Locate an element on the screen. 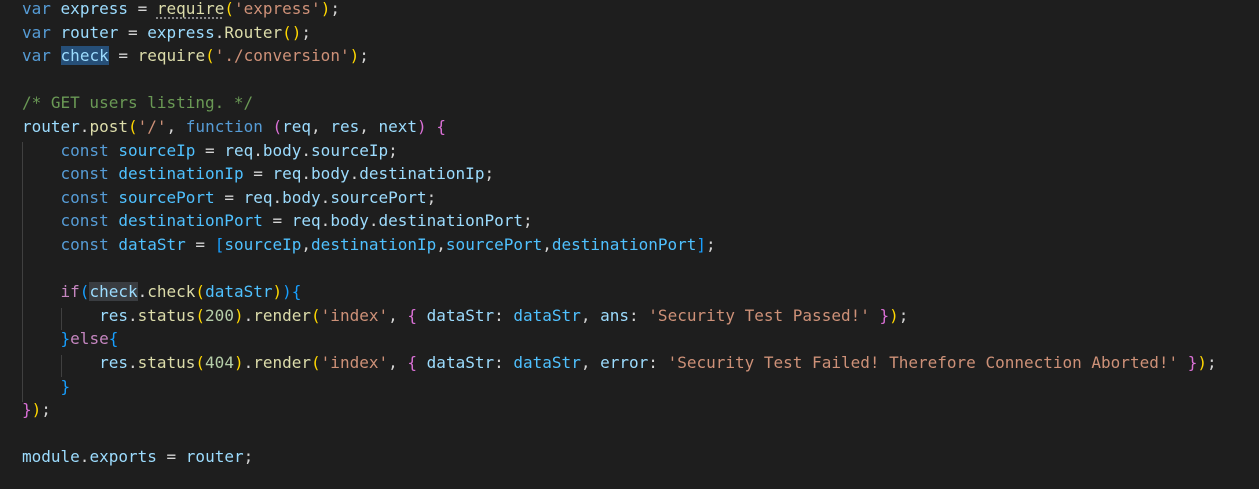  code-line-2: var router = express.Router(); is located at coordinates (166, 33).